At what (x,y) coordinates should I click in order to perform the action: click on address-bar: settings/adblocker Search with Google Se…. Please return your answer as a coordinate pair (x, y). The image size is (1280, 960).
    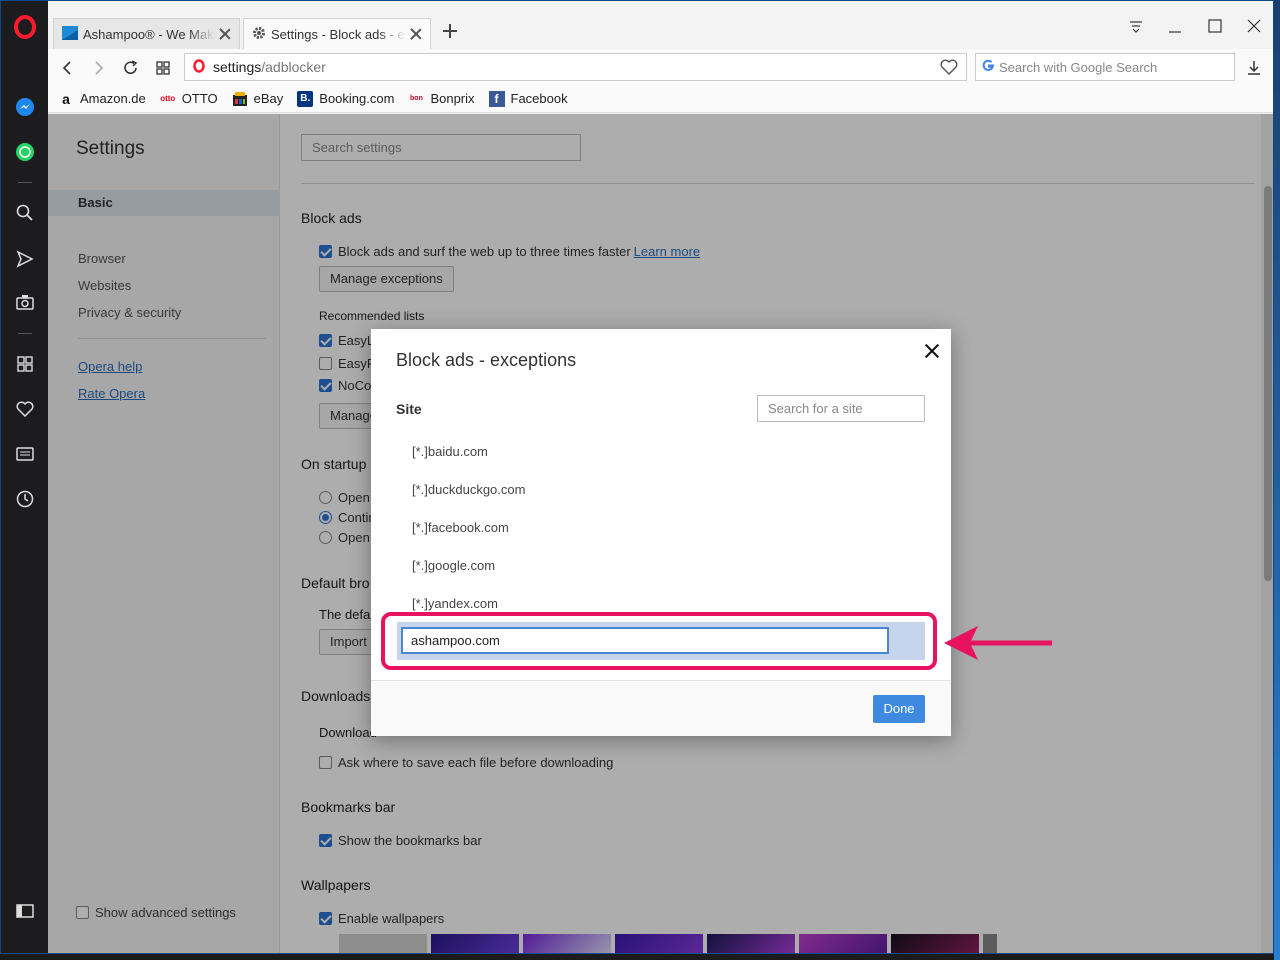
    Looking at the image, I should click on (660, 67).